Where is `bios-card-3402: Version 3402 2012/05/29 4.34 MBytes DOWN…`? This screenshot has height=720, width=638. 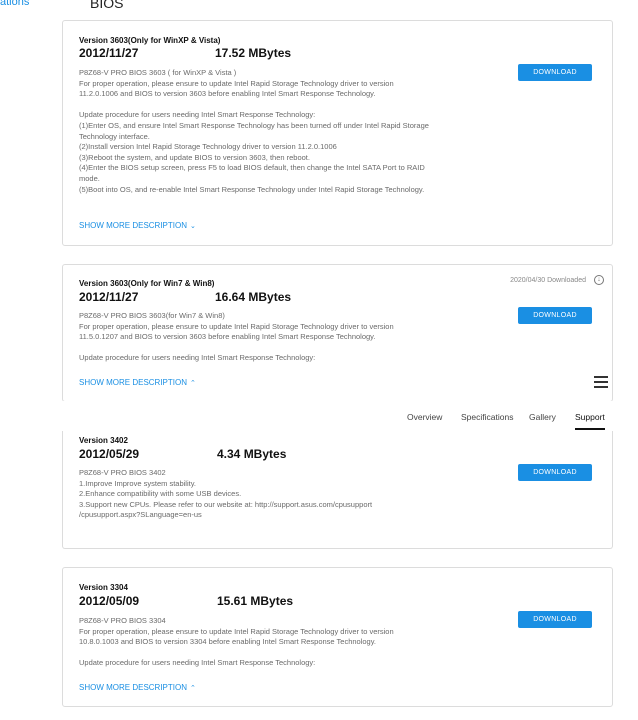
bios-card-3402: Version 3402 2012/05/29 4.34 MBytes DOWN… is located at coordinates (337, 490).